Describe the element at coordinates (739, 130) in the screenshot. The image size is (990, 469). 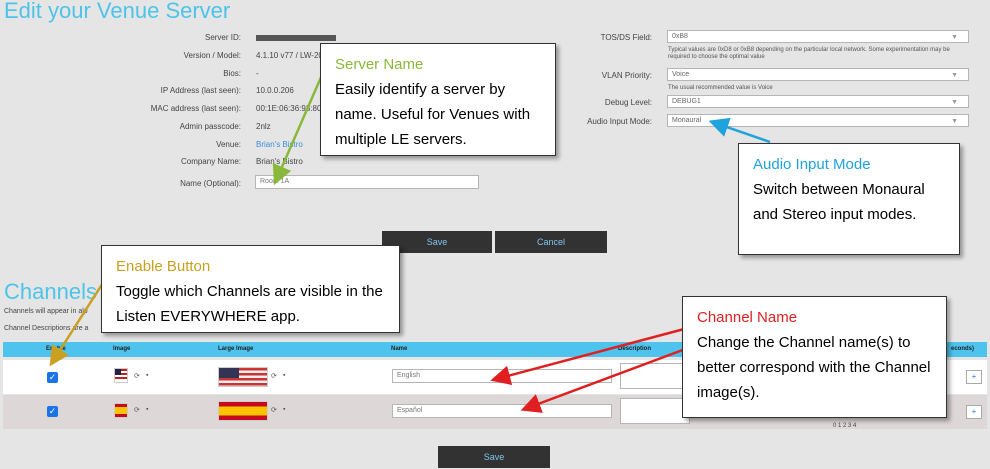
I see `audio-mode-arrow` at that location.